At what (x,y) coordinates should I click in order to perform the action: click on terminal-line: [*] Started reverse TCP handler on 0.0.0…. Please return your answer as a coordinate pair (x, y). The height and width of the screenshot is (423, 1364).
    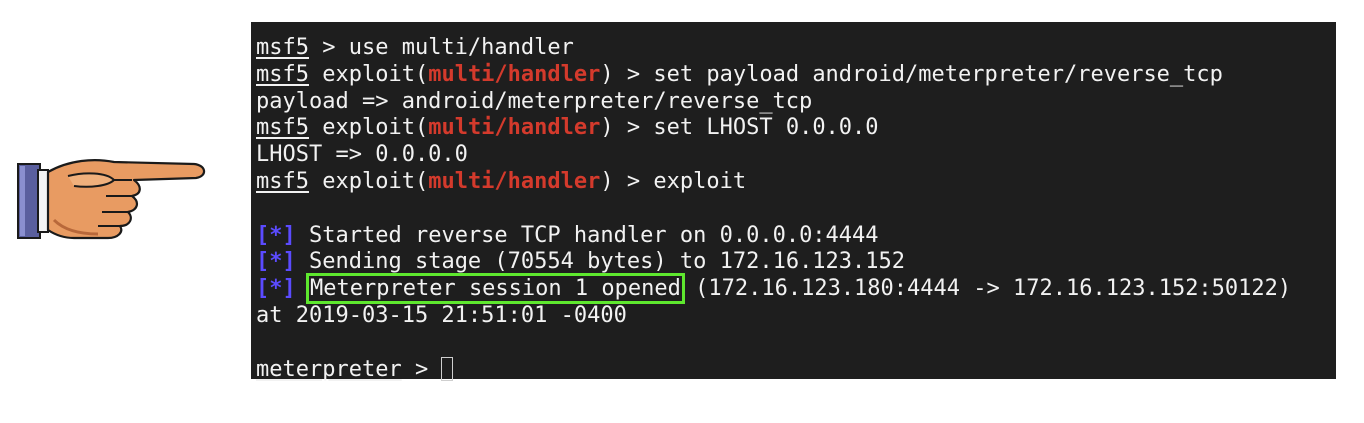
    Looking at the image, I should click on (796, 236).